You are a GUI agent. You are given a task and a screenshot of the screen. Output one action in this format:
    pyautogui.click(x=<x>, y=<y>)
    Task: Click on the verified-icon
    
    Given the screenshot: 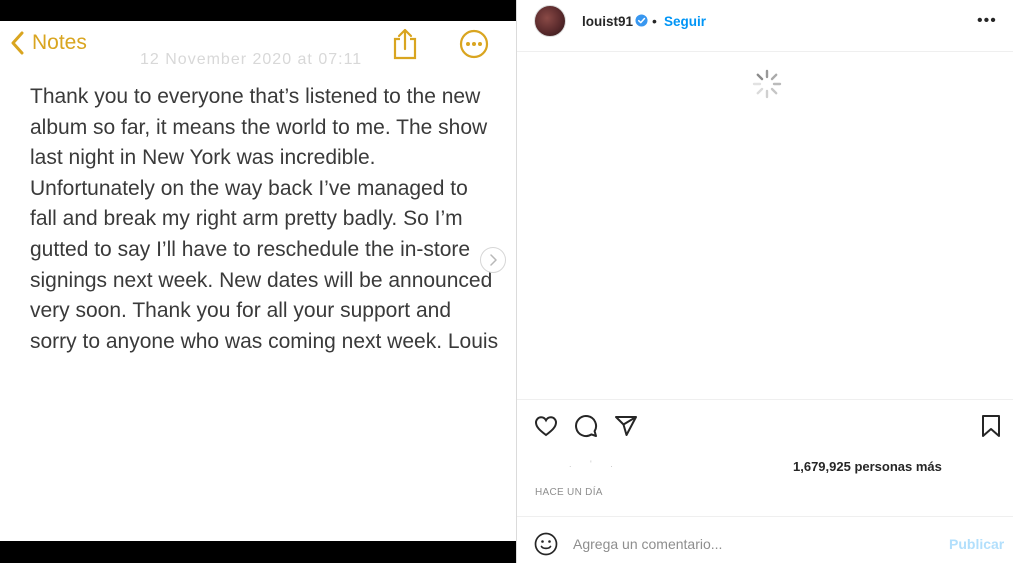 What is the action you would take?
    pyautogui.click(x=641, y=23)
    